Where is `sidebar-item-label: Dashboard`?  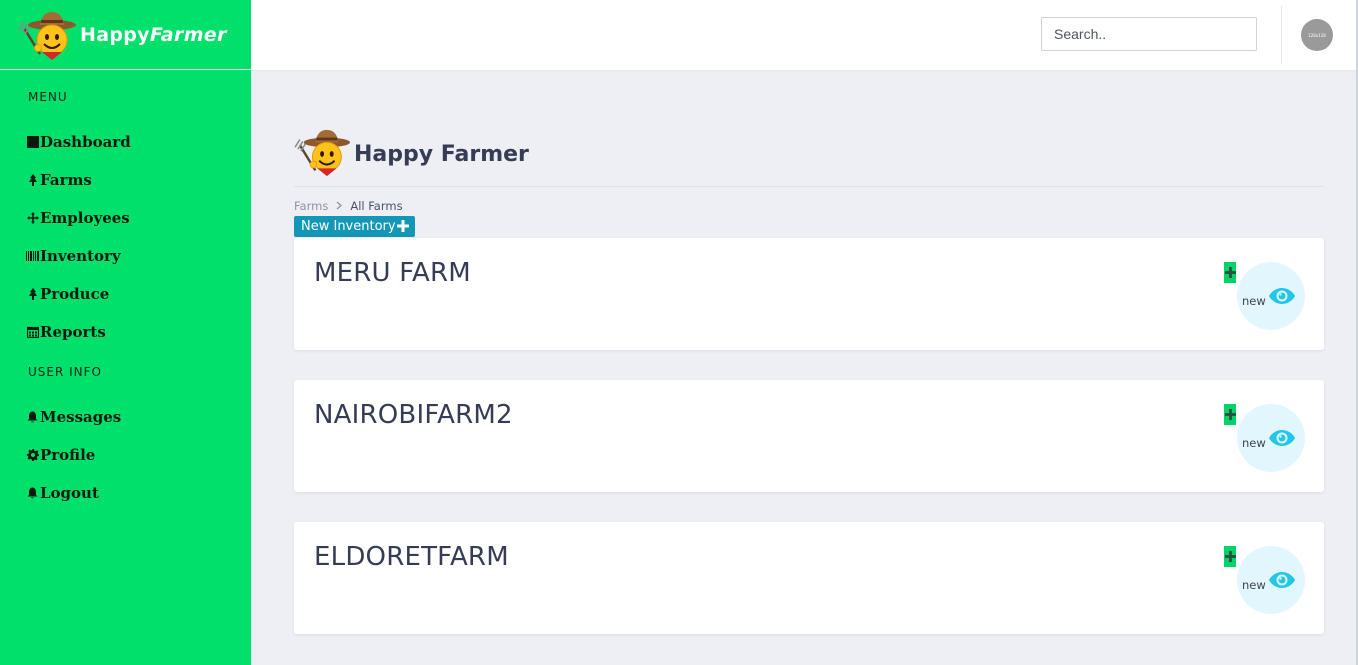
sidebar-item-label: Dashboard is located at coordinates (85, 142).